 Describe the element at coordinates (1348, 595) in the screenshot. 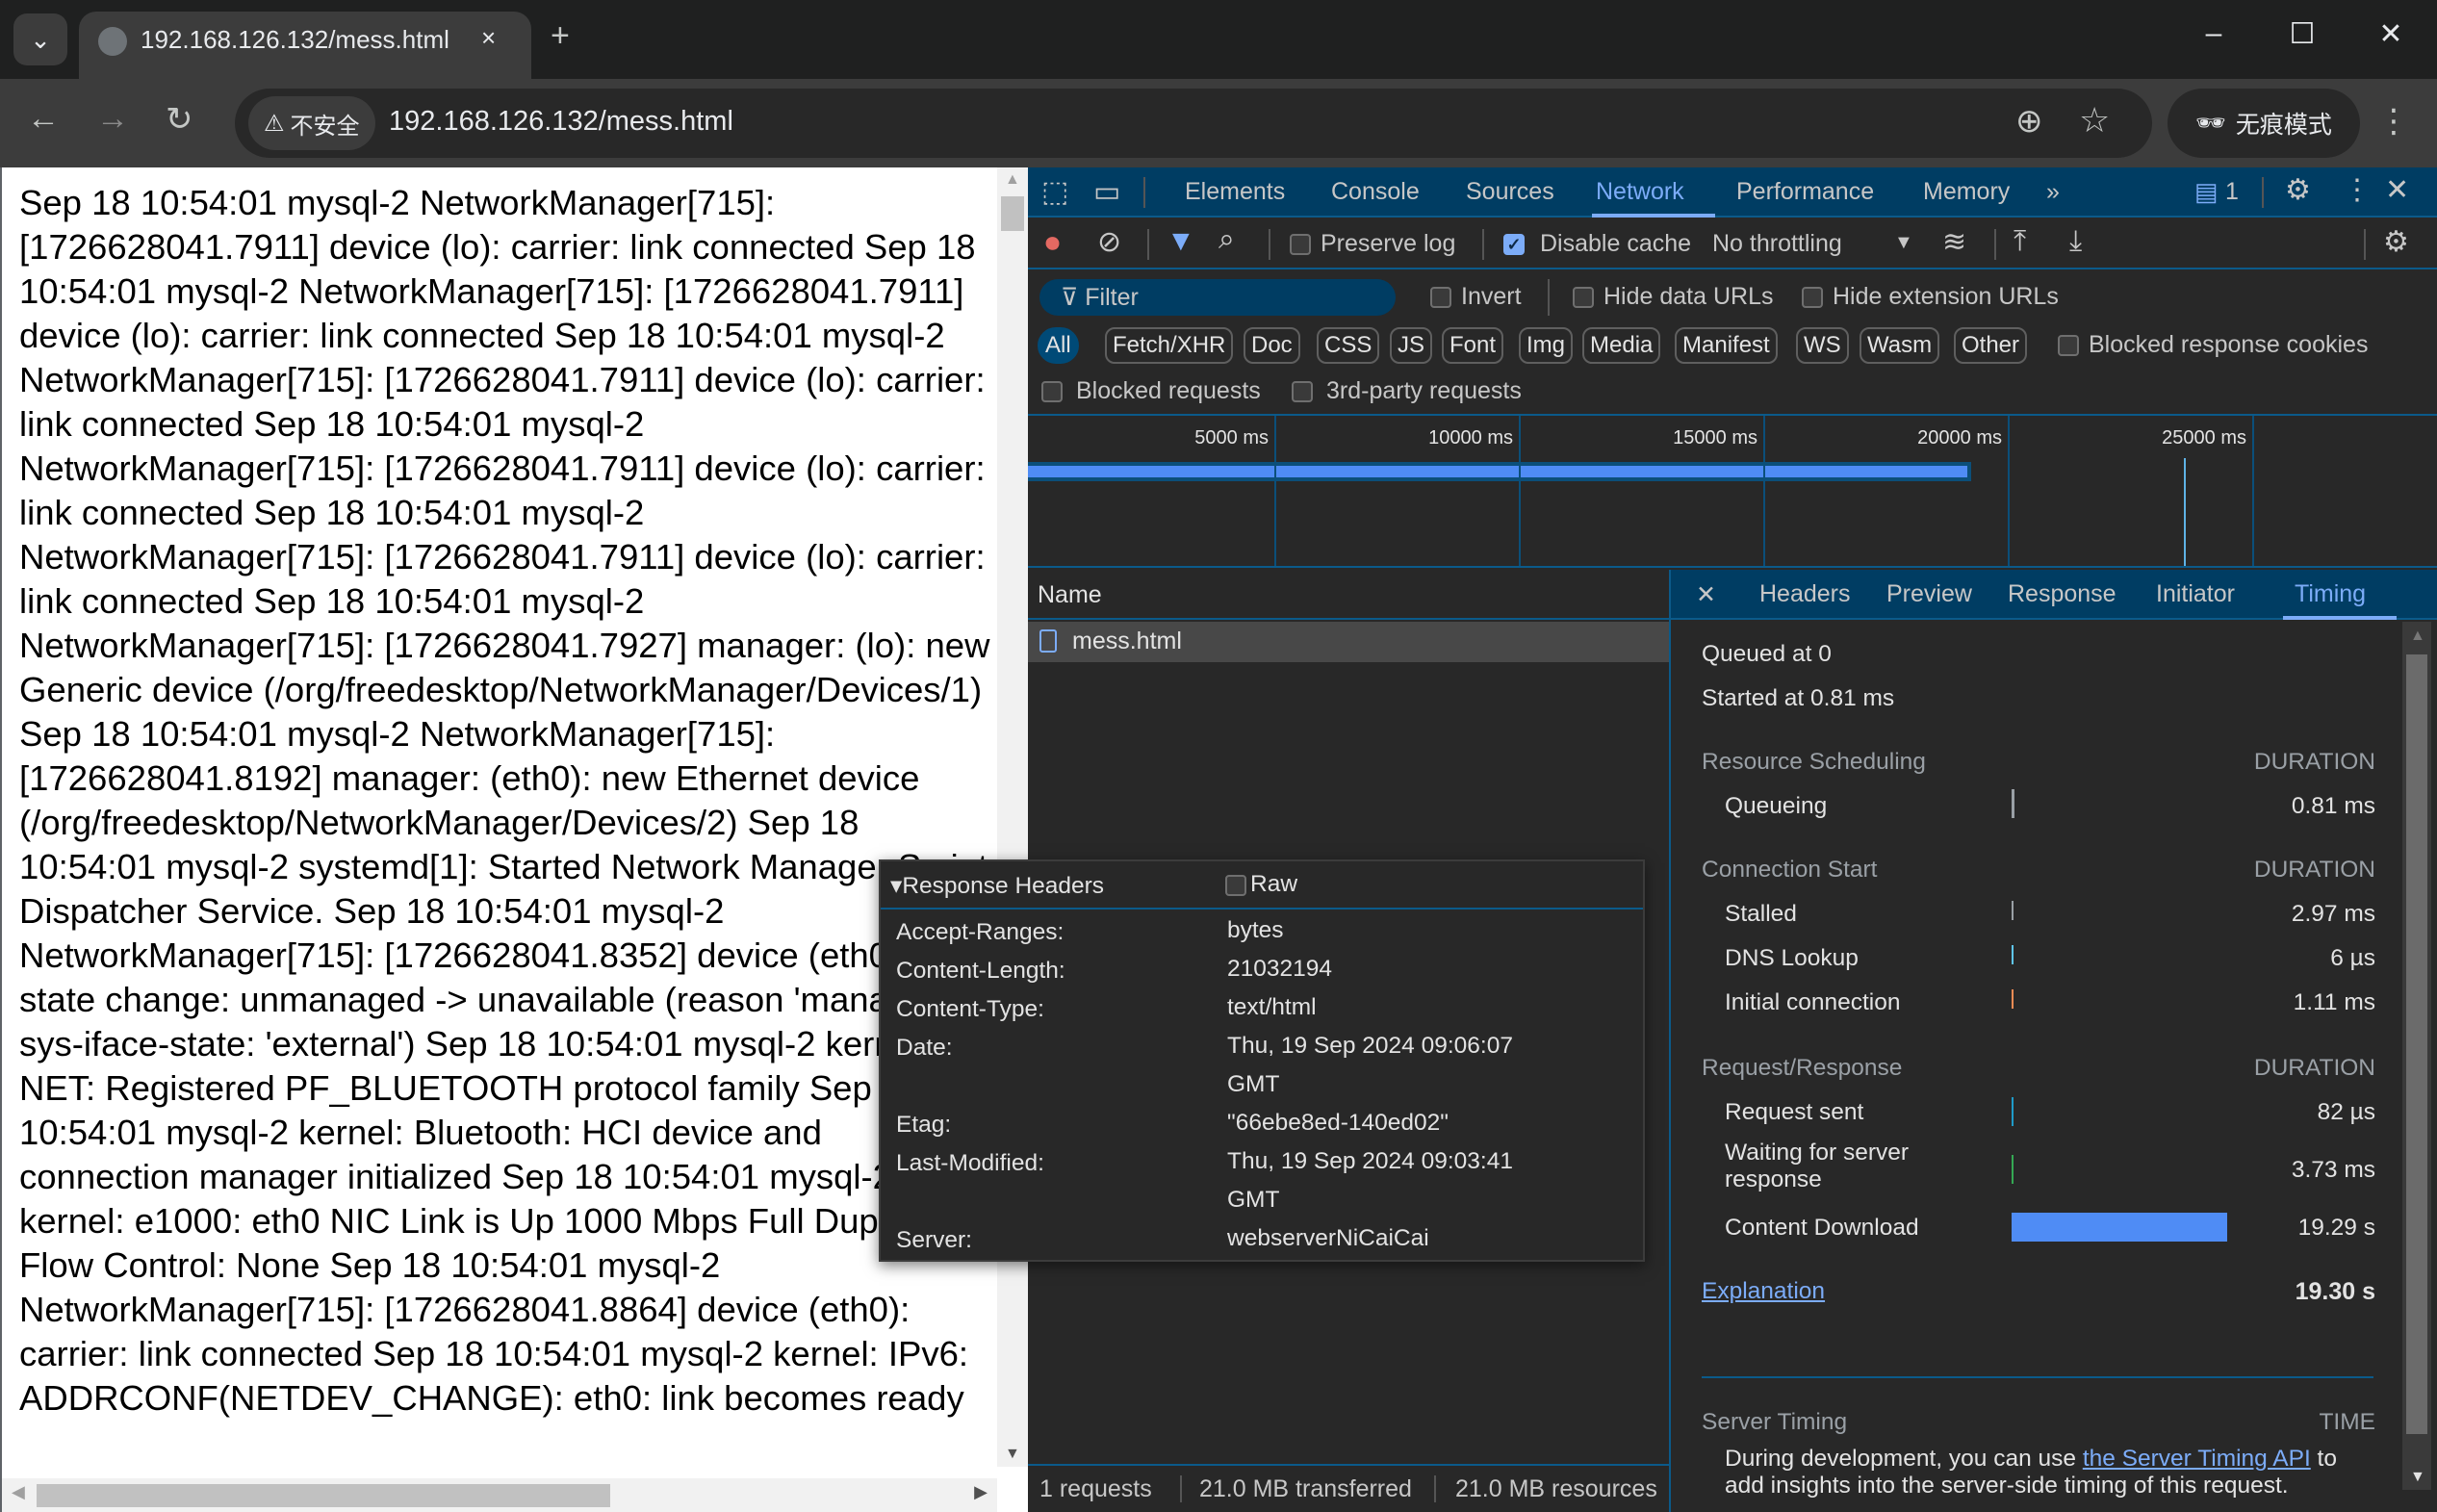

I see `name-column-header: Name` at that location.